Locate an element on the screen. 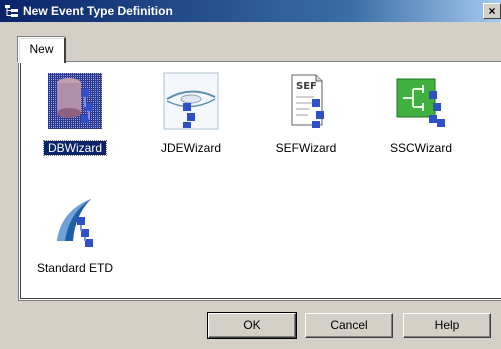 Image resolution: width=501 pixels, height=349 pixels. ok-button: OK is located at coordinates (252, 325).